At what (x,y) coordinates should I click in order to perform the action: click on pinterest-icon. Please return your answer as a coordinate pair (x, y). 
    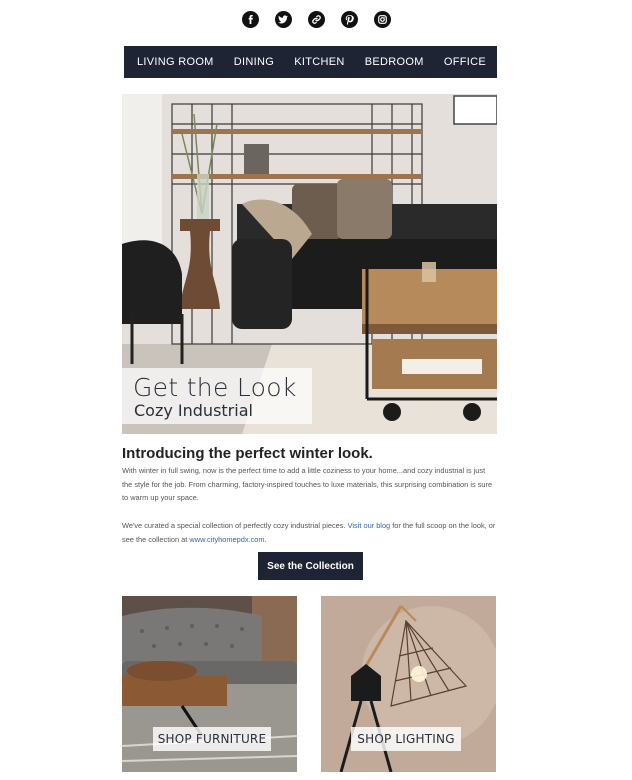
    Looking at the image, I should click on (349, 19).